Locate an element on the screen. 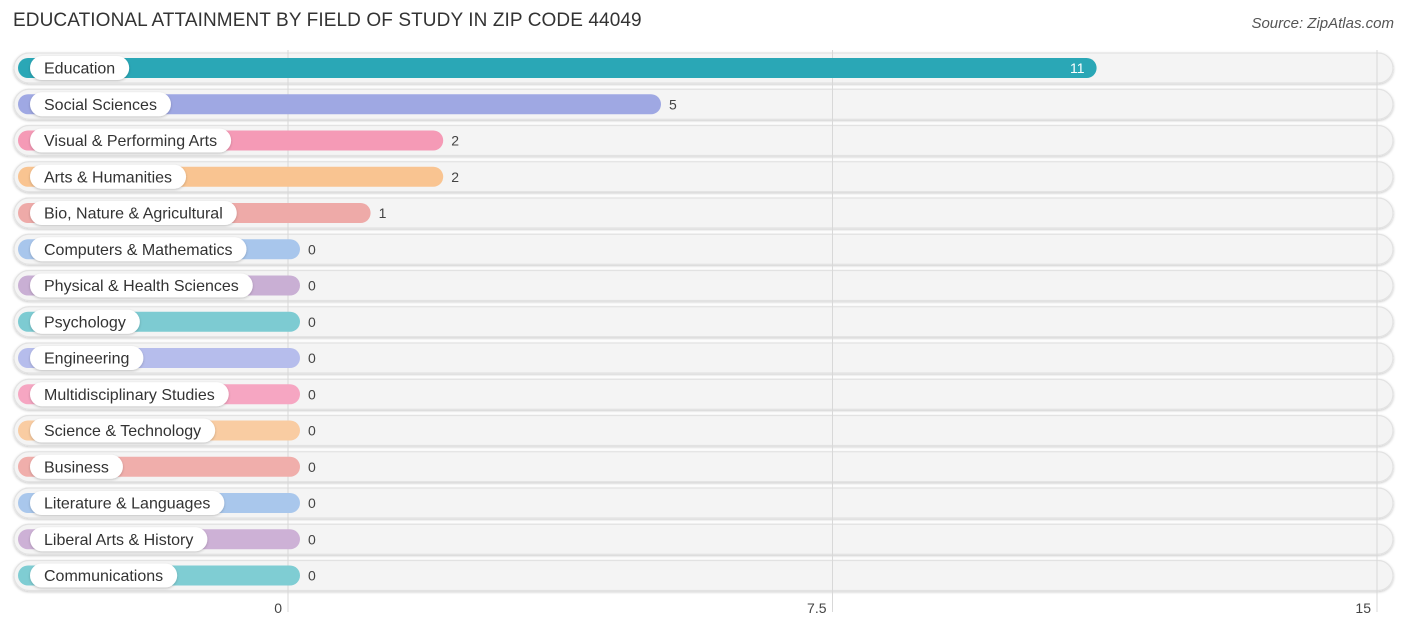  bar is located at coordinates (557, 68).